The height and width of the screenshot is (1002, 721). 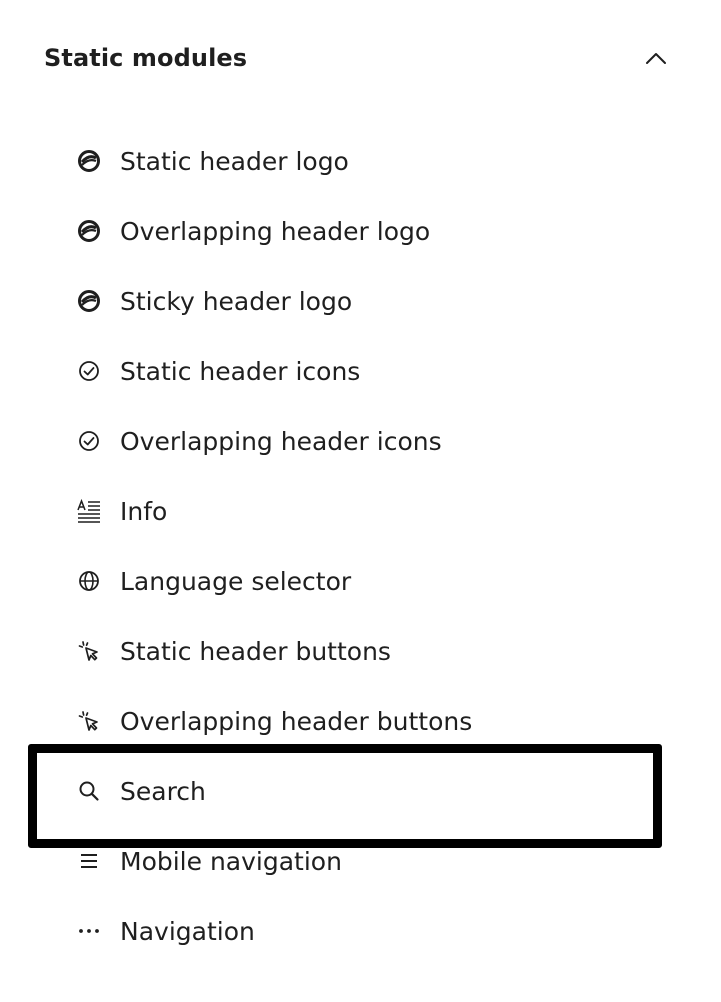 I want to click on module-label: Mobile navigation, so click(x=231, y=861).